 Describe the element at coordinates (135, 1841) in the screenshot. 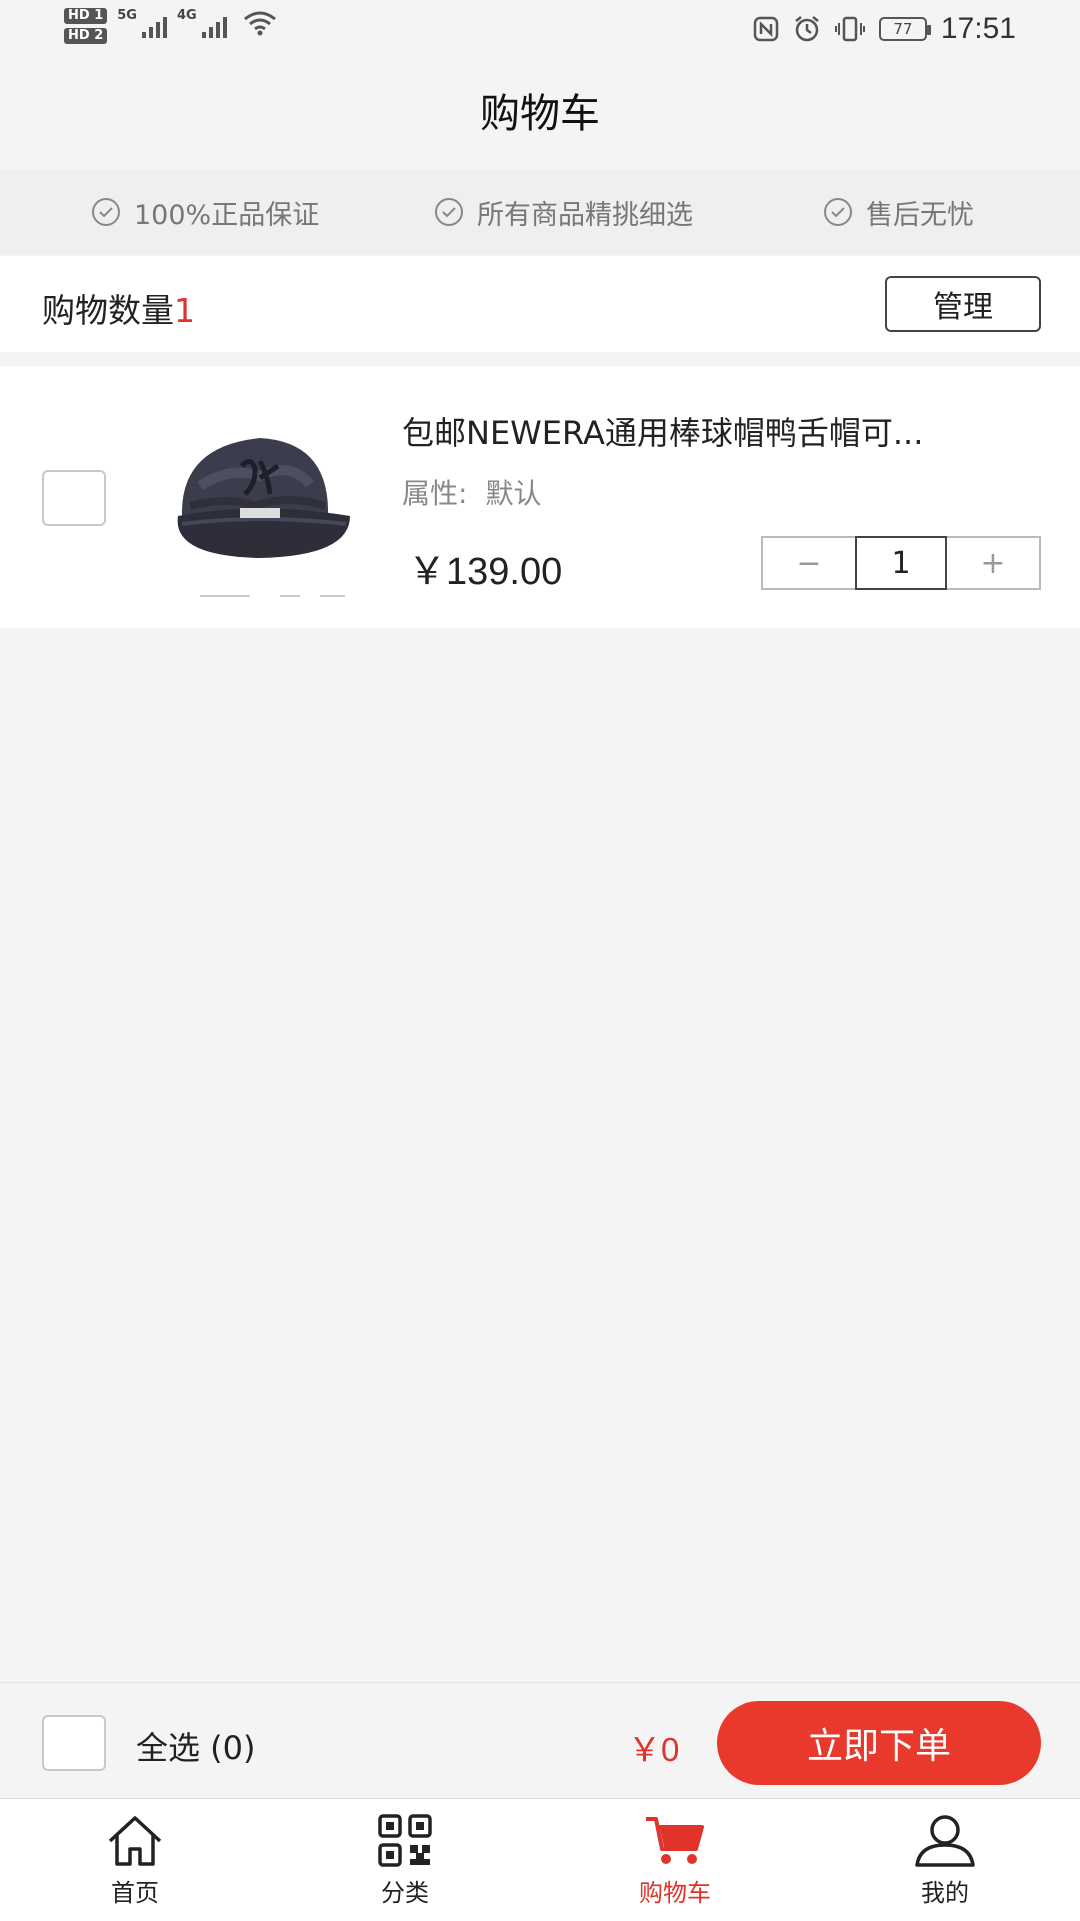

I see `home-icon` at that location.